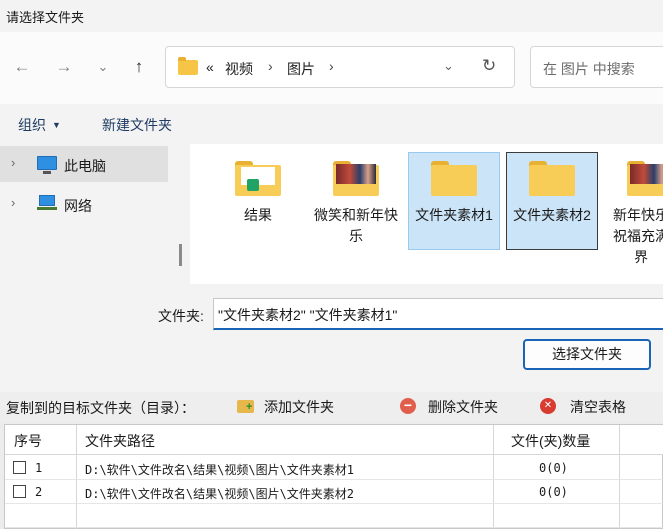 Image resolution: width=663 pixels, height=529 pixels. What do you see at coordinates (334, 516) in the screenshot?
I see `table-row-empty` at bounding box center [334, 516].